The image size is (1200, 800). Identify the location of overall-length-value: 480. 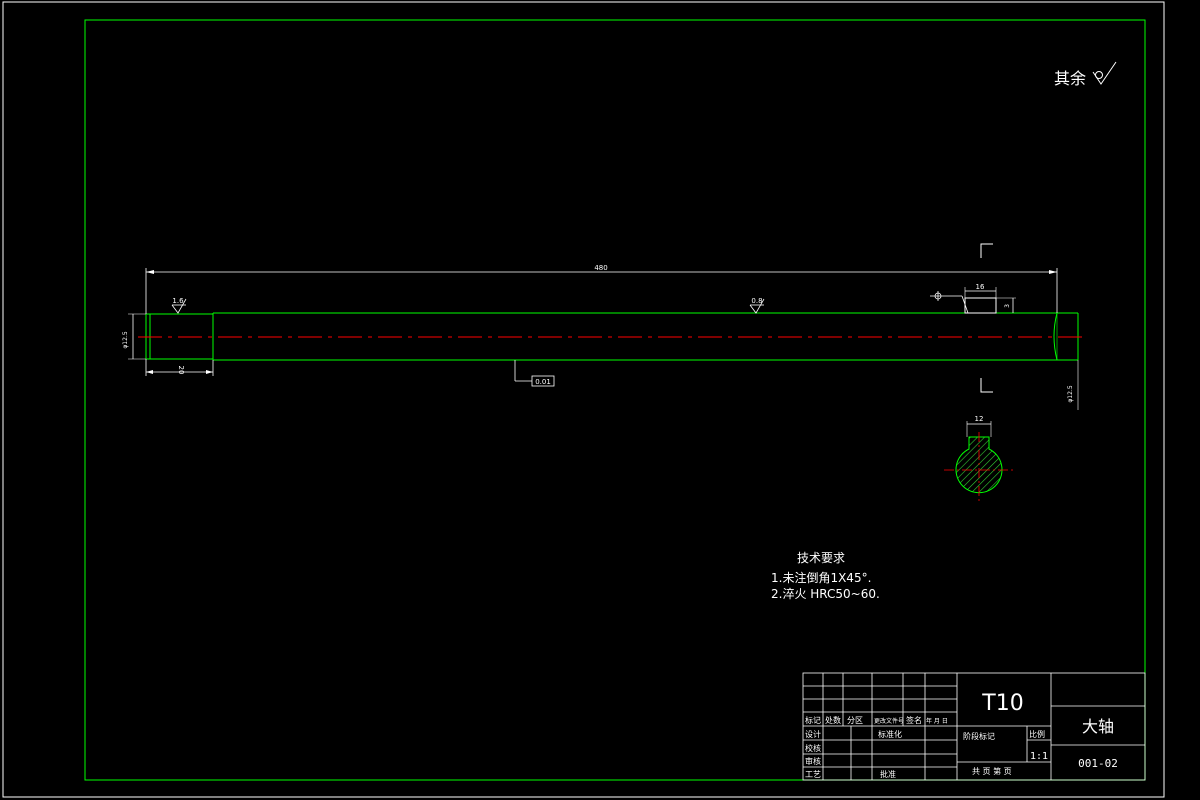
(600, 268).